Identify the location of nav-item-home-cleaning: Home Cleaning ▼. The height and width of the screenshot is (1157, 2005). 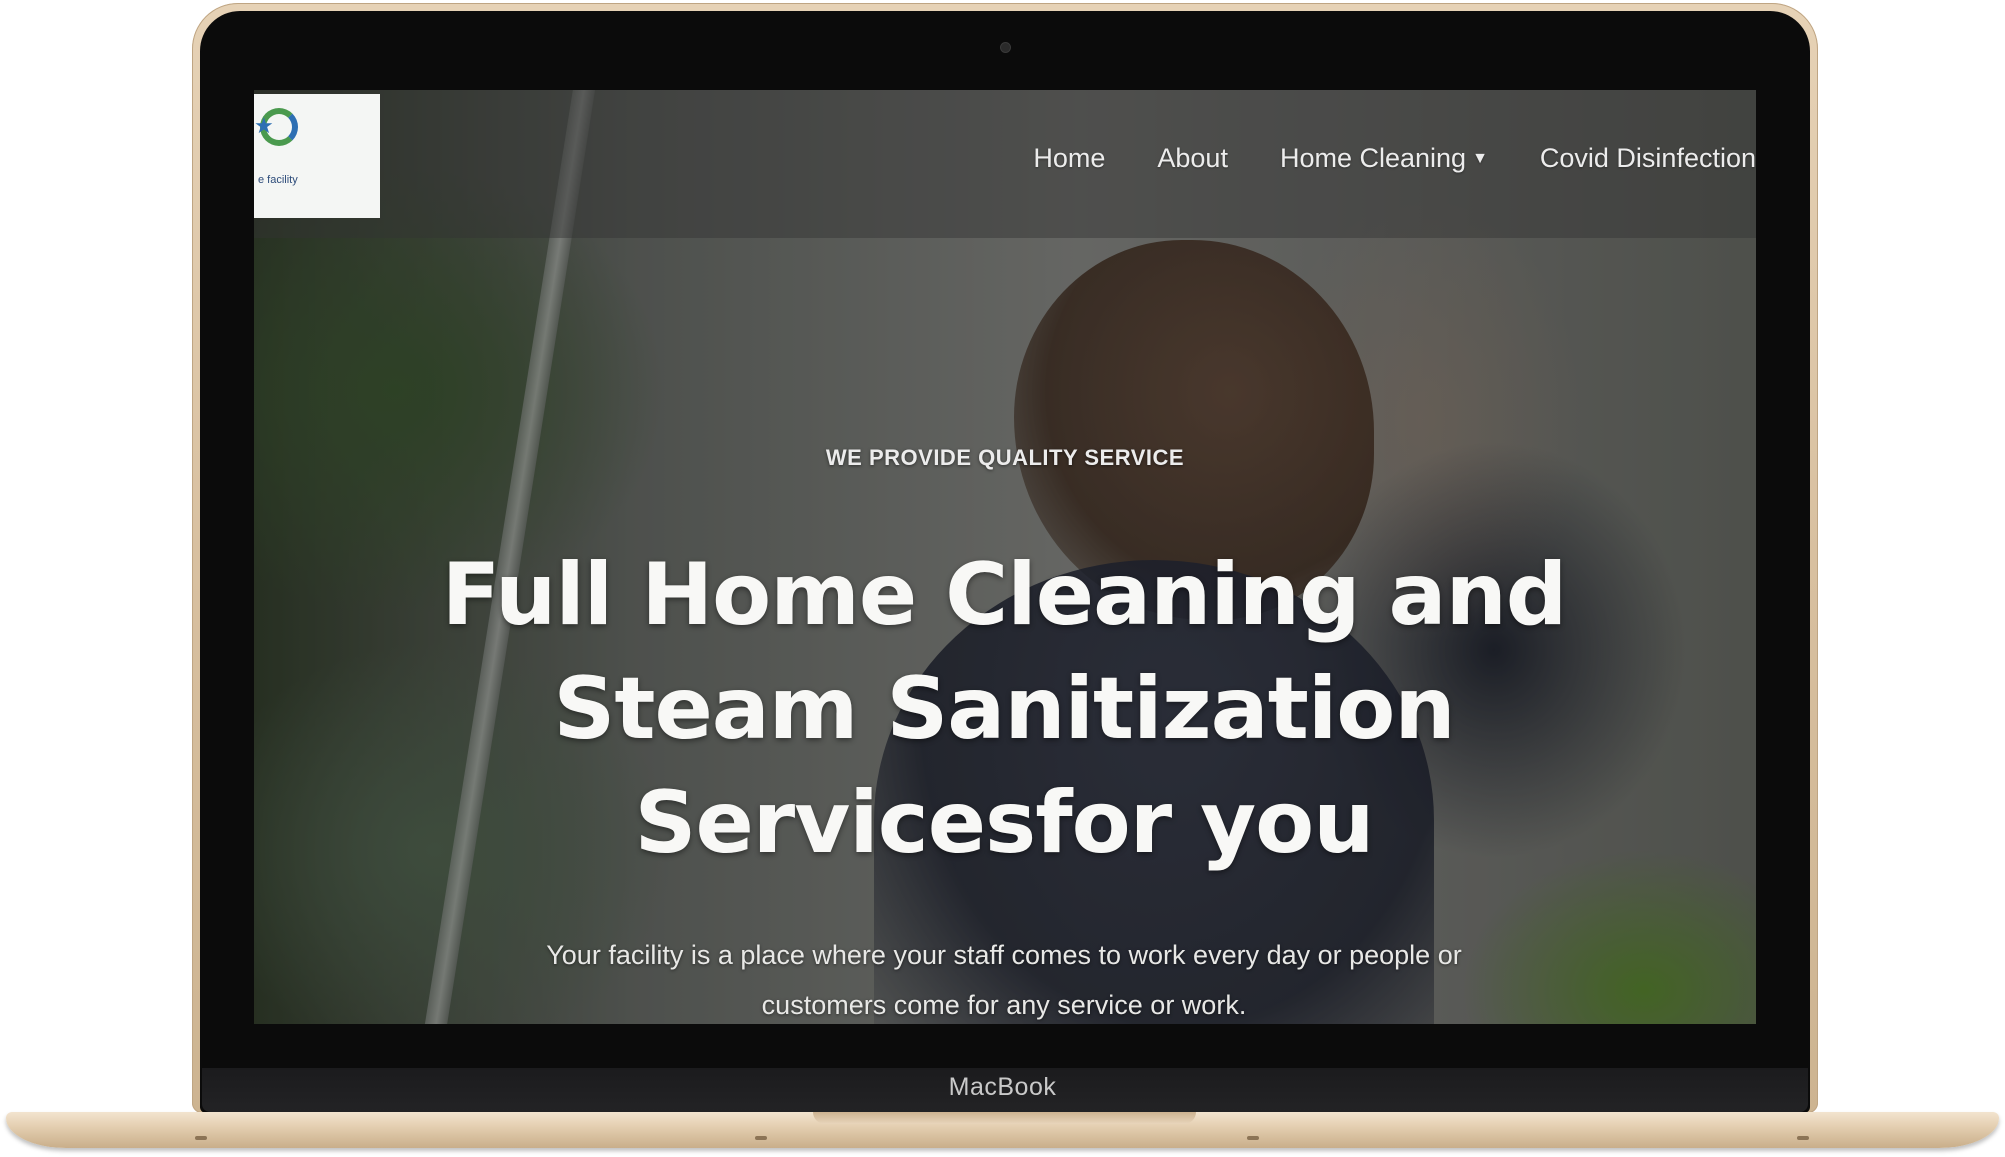
(1384, 158).